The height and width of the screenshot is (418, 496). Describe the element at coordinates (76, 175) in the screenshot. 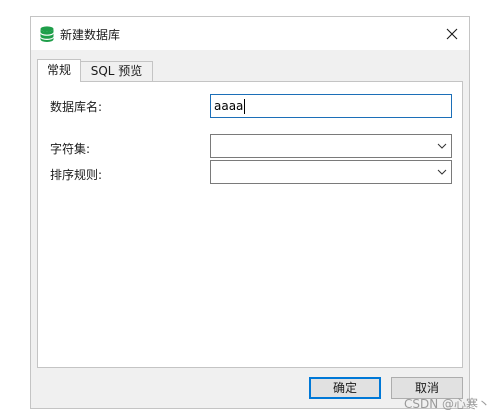

I see `collation-label: 排序规则:` at that location.